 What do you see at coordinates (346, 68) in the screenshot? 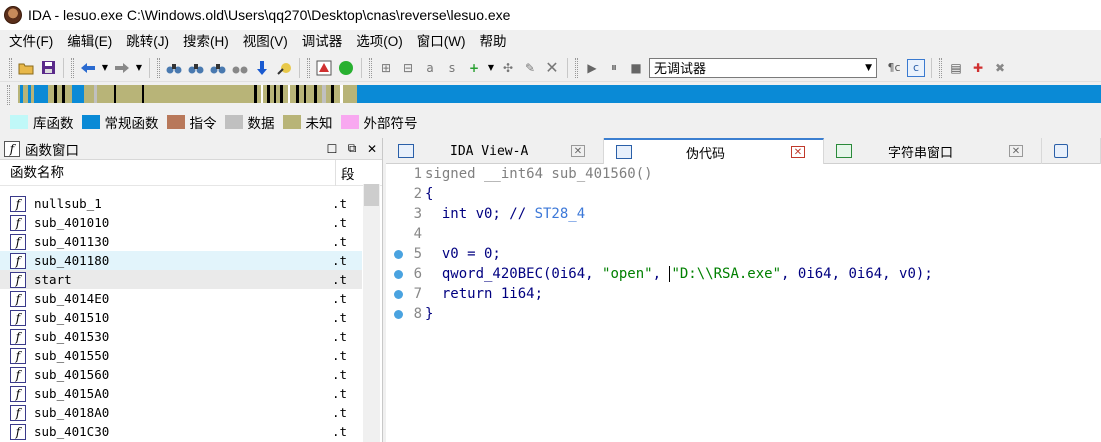
I see `go-green-icon` at bounding box center [346, 68].